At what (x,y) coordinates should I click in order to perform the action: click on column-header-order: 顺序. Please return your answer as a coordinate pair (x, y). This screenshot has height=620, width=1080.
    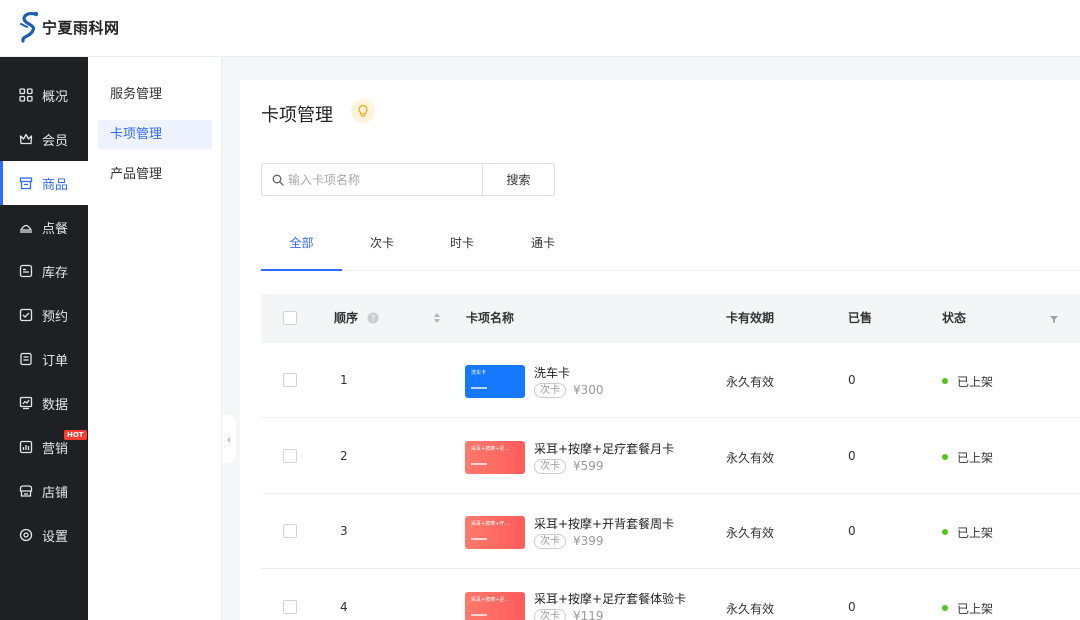
    Looking at the image, I should click on (346, 318).